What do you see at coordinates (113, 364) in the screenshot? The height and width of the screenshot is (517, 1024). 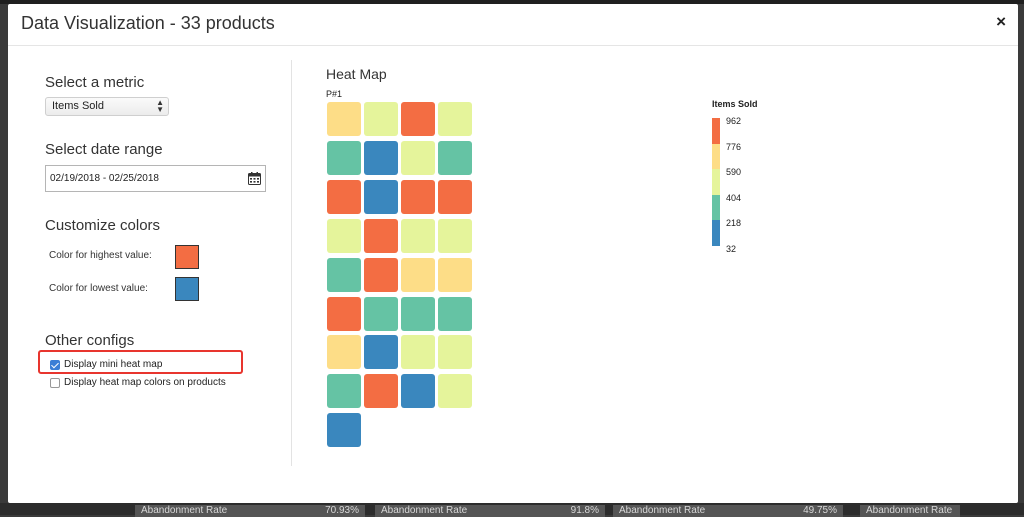 I see `mini-heat-map-label: Display mini heat map` at bounding box center [113, 364].